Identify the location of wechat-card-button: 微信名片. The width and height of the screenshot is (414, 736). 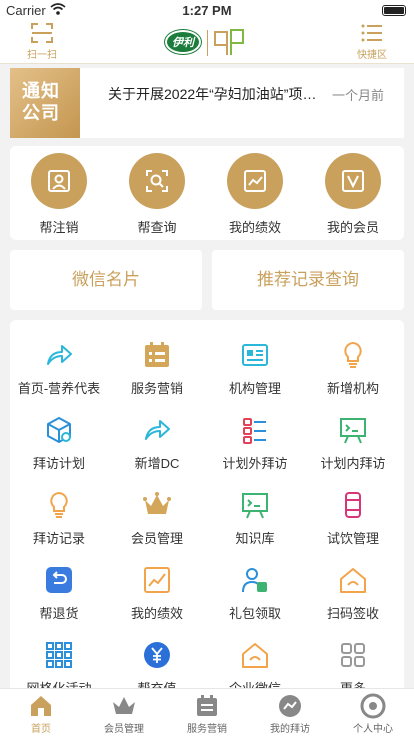
(106, 280).